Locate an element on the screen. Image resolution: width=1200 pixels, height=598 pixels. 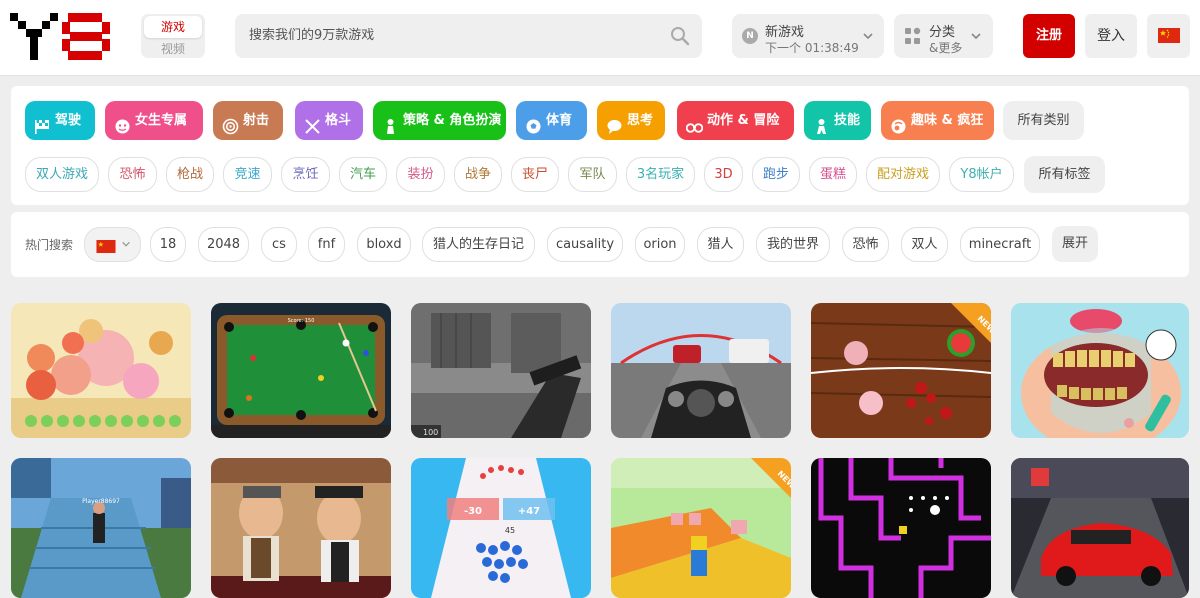
expand-button: 展开 is located at coordinates (1075, 244).